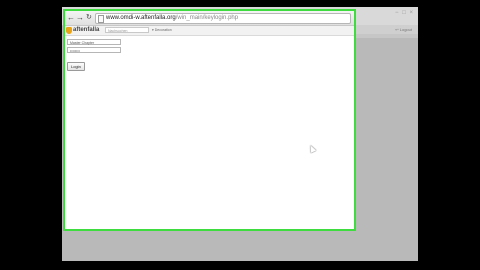 This screenshot has height=270, width=480. Describe the element at coordinates (207, 18) in the screenshot. I see `url-path: /win_main/keylogin.php` at that location.